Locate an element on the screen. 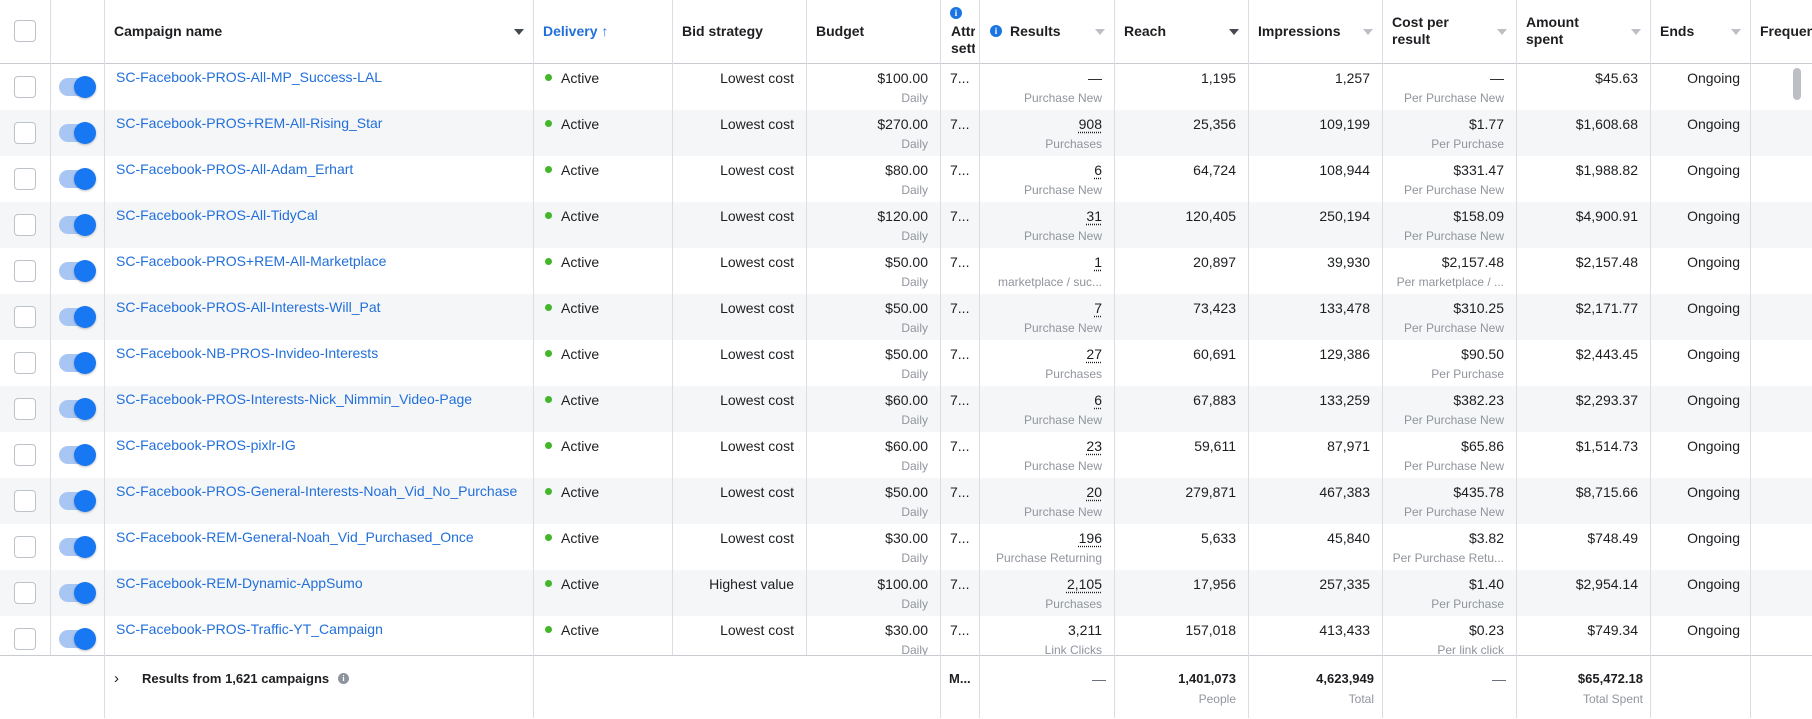  campaign-name-link: SC-Facebook-PROS+REM-All-Rising_Star is located at coordinates (249, 123).